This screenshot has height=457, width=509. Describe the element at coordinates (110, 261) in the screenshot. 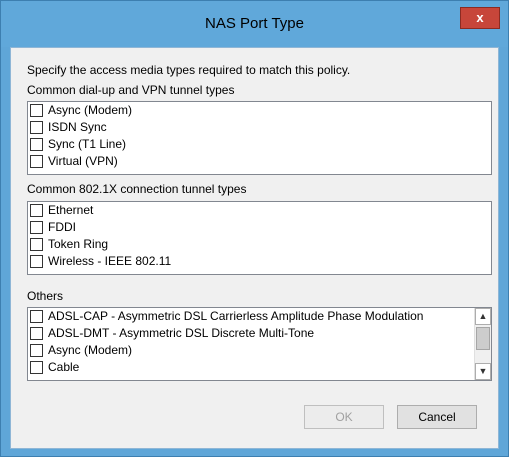

I see `list-item-label: Wireless - IEEE 802.11` at that location.